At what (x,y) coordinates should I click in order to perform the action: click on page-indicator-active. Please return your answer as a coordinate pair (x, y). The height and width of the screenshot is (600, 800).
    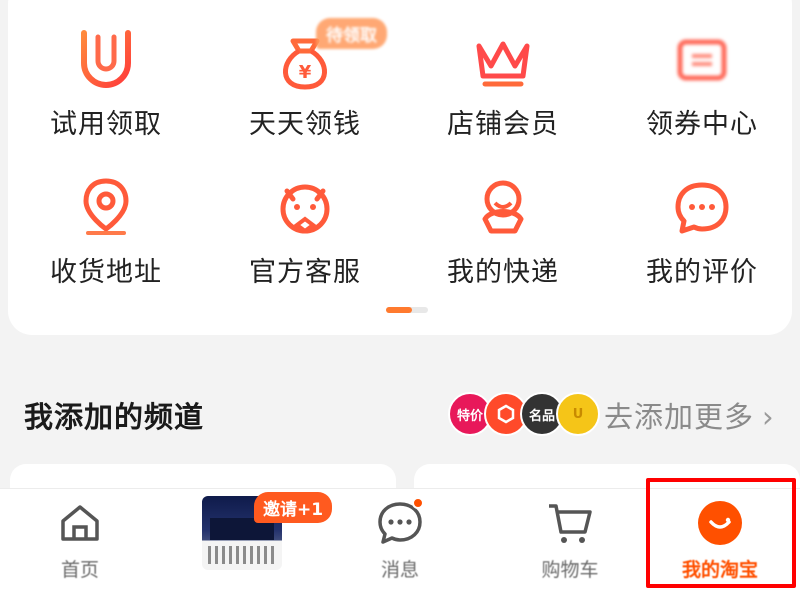
    Looking at the image, I should click on (399, 310).